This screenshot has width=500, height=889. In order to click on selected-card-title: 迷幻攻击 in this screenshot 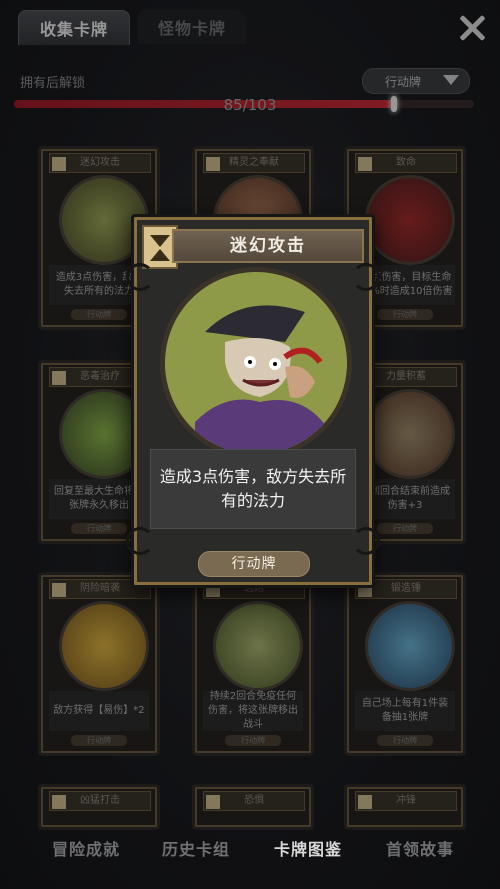, I will do `click(268, 246)`.